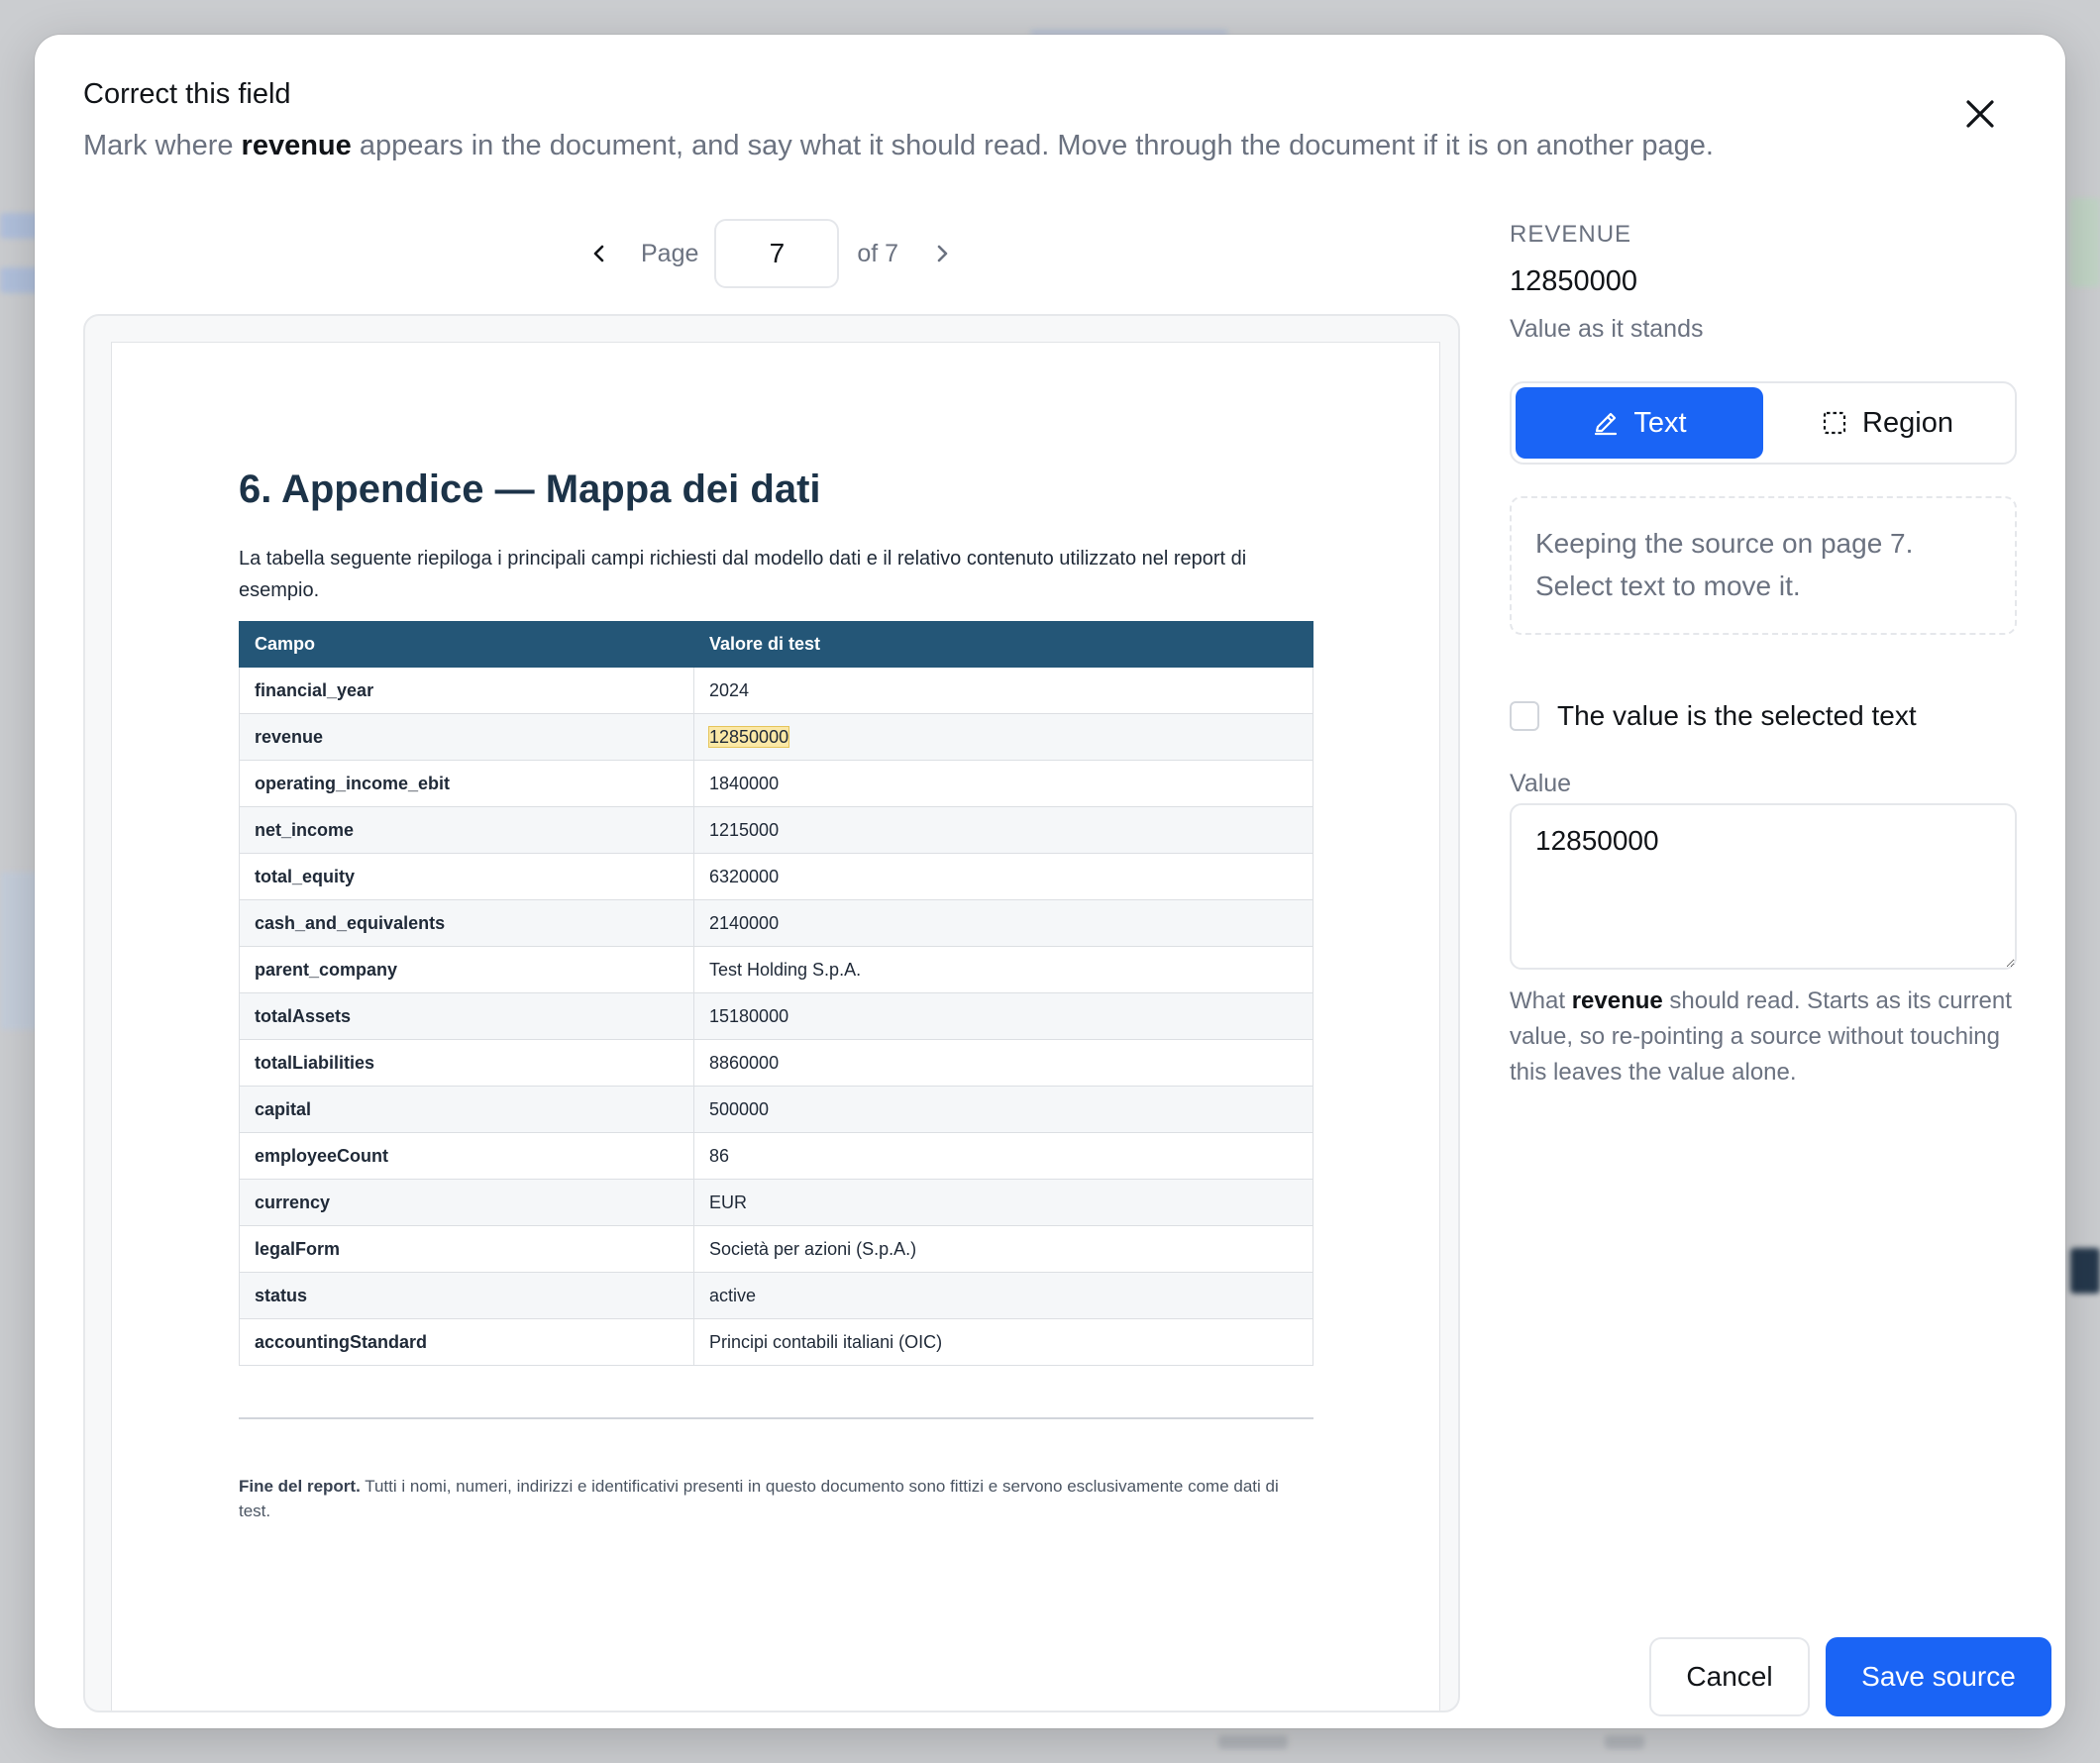 The width and height of the screenshot is (2100, 1763). Describe the element at coordinates (1938, 1676) in the screenshot. I see `save-source-button: Save source` at that location.